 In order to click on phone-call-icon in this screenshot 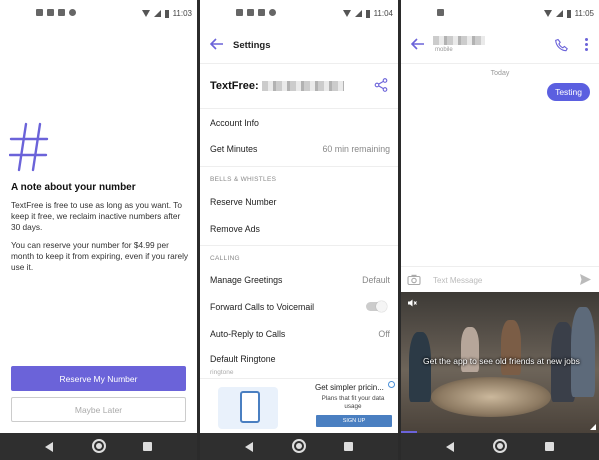, I will do `click(562, 45)`.